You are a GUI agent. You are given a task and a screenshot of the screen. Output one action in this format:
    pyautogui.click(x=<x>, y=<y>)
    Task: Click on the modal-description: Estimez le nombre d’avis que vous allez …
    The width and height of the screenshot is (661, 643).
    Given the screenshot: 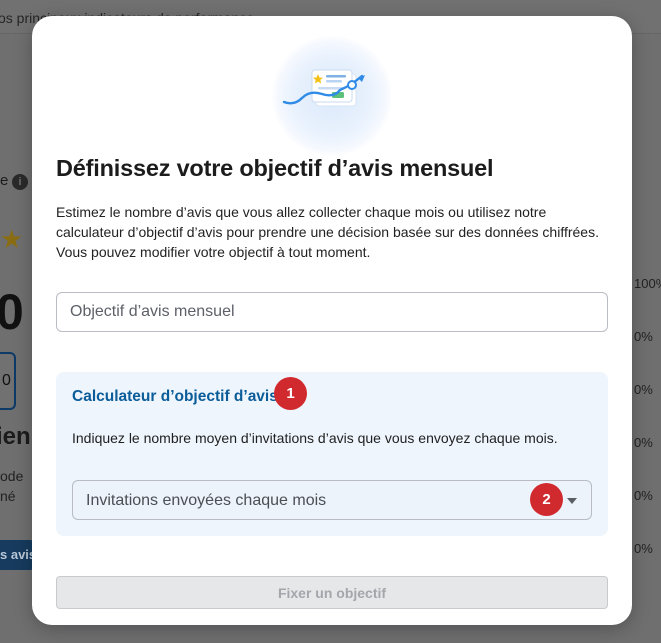 What is the action you would take?
    pyautogui.click(x=327, y=232)
    